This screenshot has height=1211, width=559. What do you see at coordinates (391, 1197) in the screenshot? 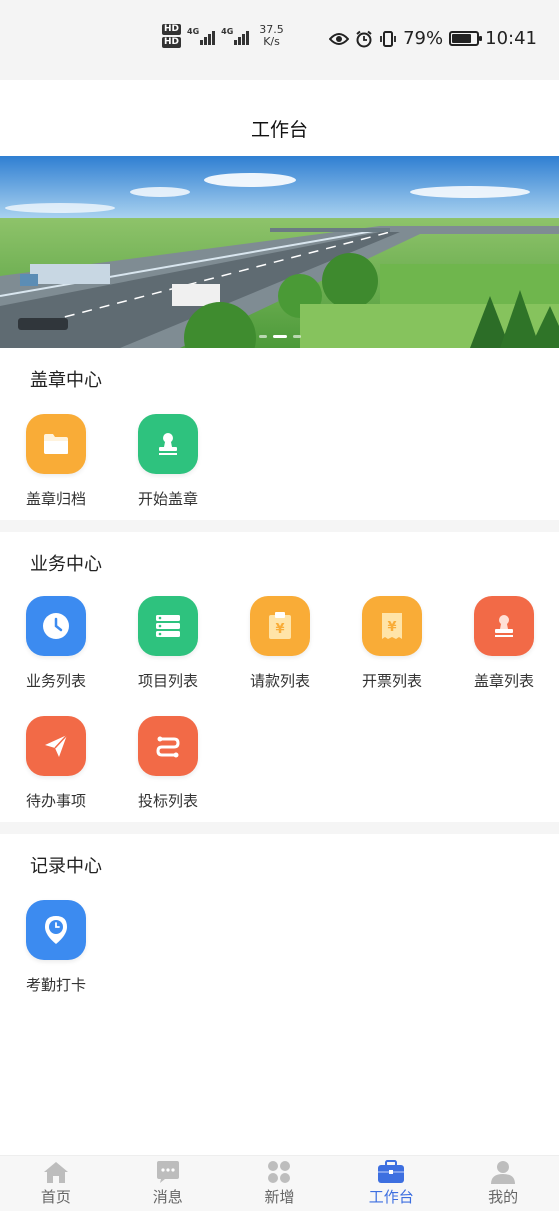
I see `tab-label: 工作台` at bounding box center [391, 1197].